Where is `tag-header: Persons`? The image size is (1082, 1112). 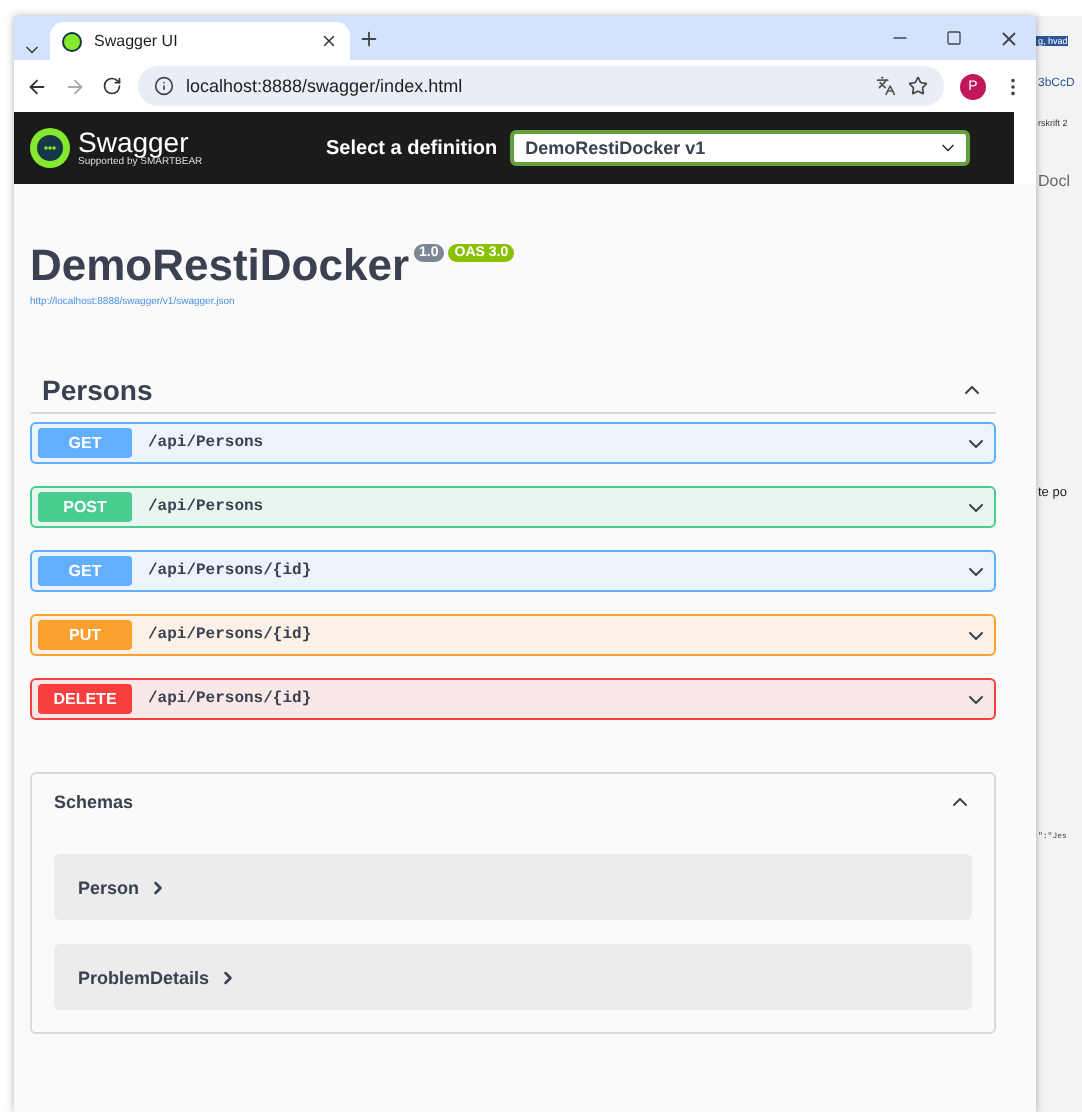 tag-header: Persons is located at coordinates (513, 391).